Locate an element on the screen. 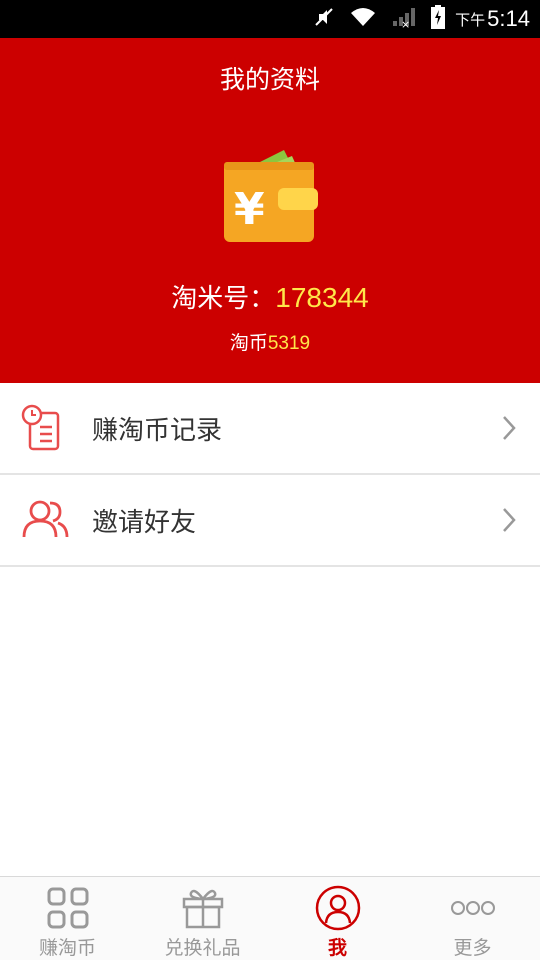 This screenshot has width=540, height=960. coin-label: 淘币 is located at coordinates (248, 343).